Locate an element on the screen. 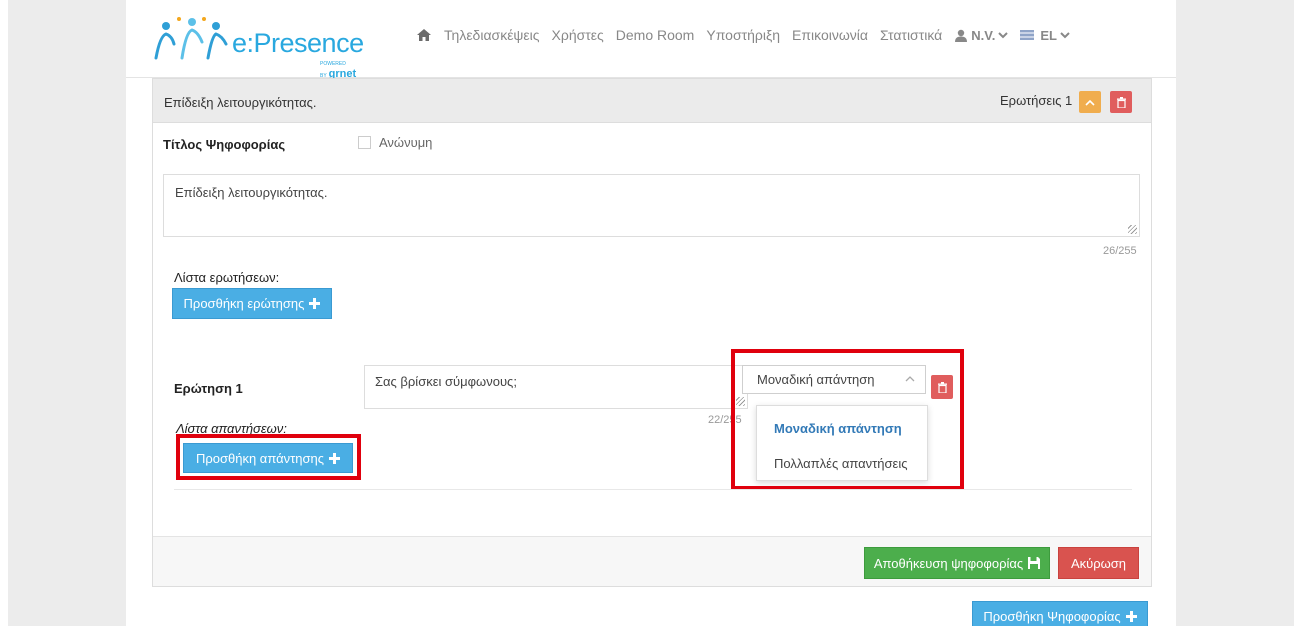 The width and height of the screenshot is (1294, 626). poll-title-value: Επίδειξη λειτουργικότητας. is located at coordinates (251, 192).